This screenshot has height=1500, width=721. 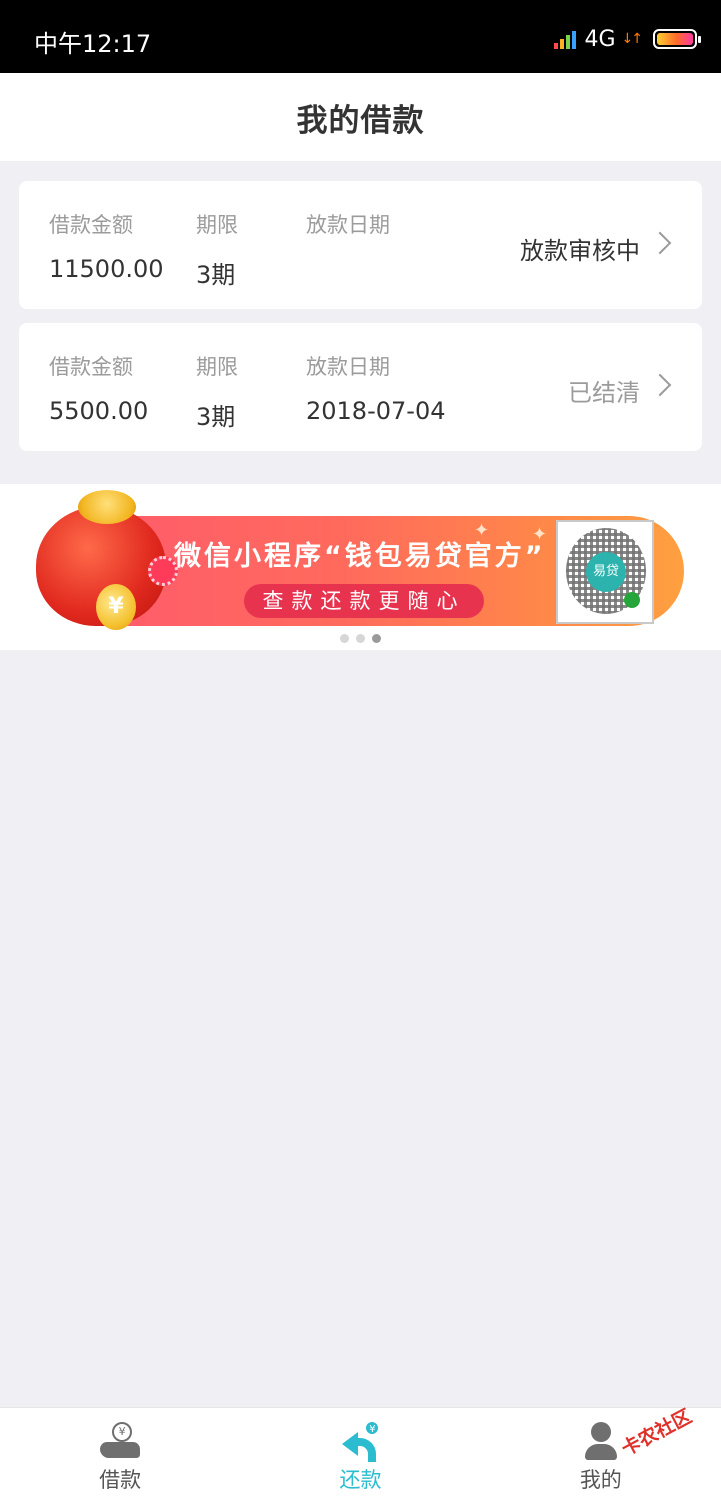 What do you see at coordinates (601, 1442) in the screenshot?
I see `user-icon` at bounding box center [601, 1442].